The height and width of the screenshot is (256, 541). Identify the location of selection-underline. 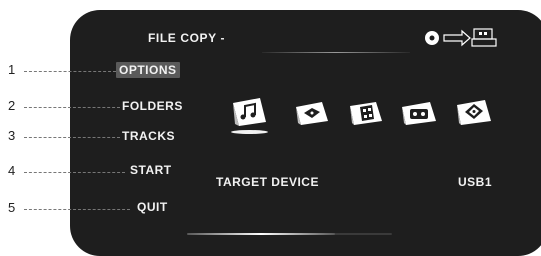
(249, 132).